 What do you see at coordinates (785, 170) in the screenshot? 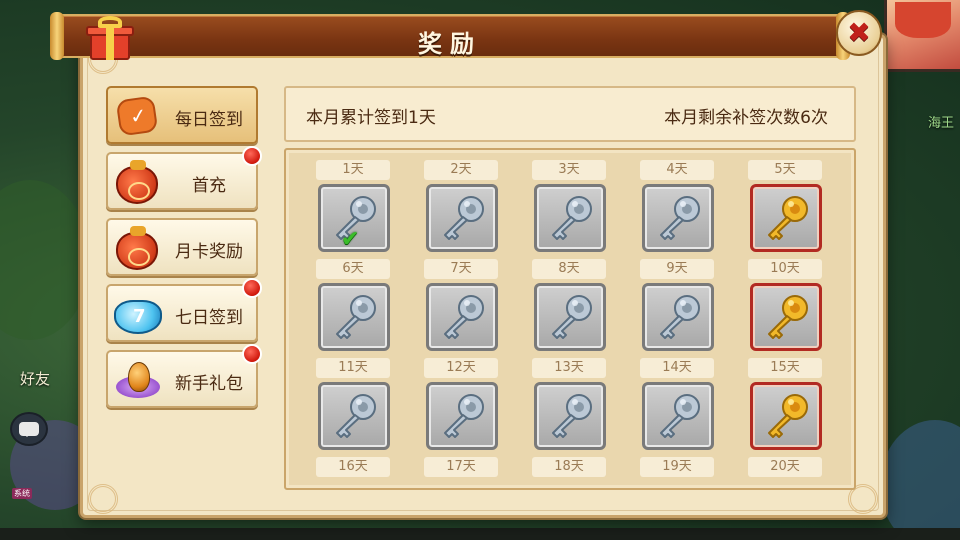
I see `day-label: 5天` at bounding box center [785, 170].